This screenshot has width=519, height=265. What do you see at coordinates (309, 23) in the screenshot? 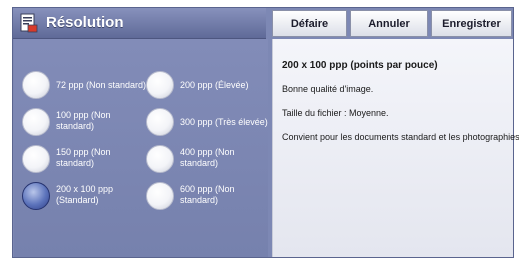
I see `undo-button: Défaire` at bounding box center [309, 23].